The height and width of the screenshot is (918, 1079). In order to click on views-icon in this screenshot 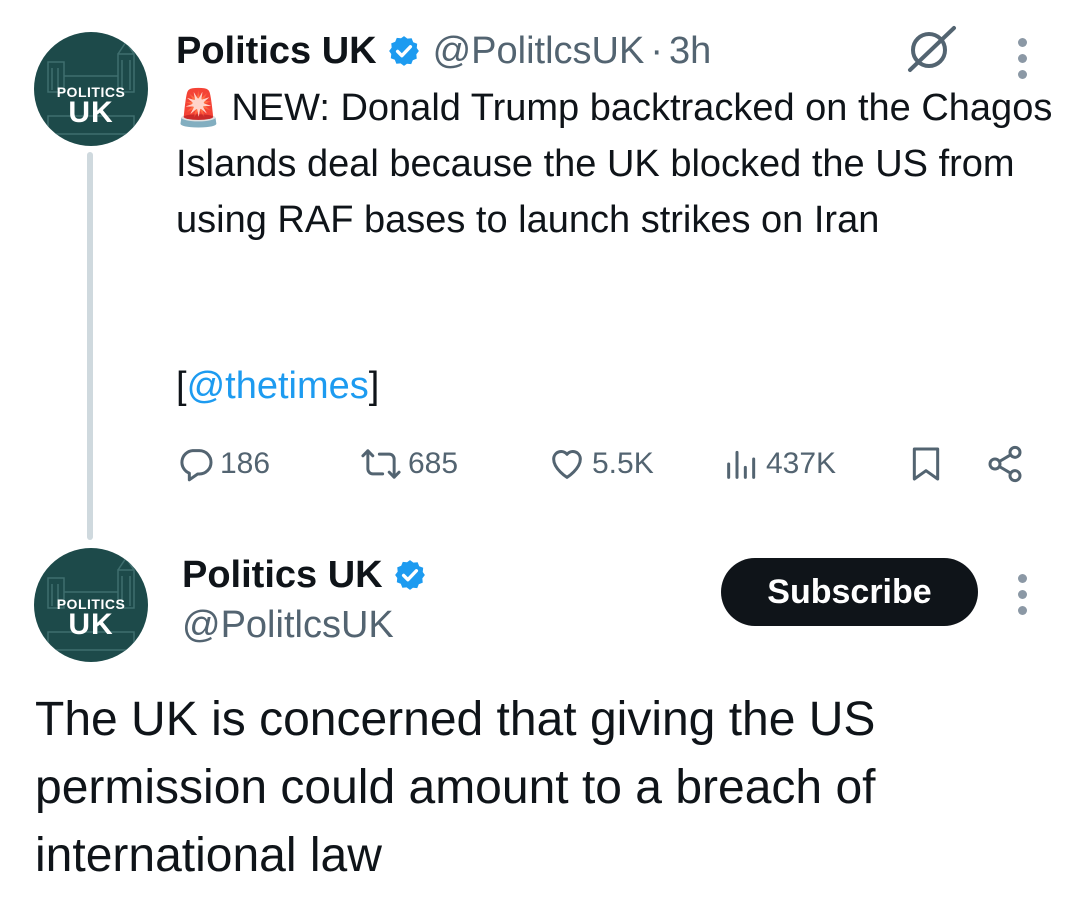, I will do `click(741, 464)`.